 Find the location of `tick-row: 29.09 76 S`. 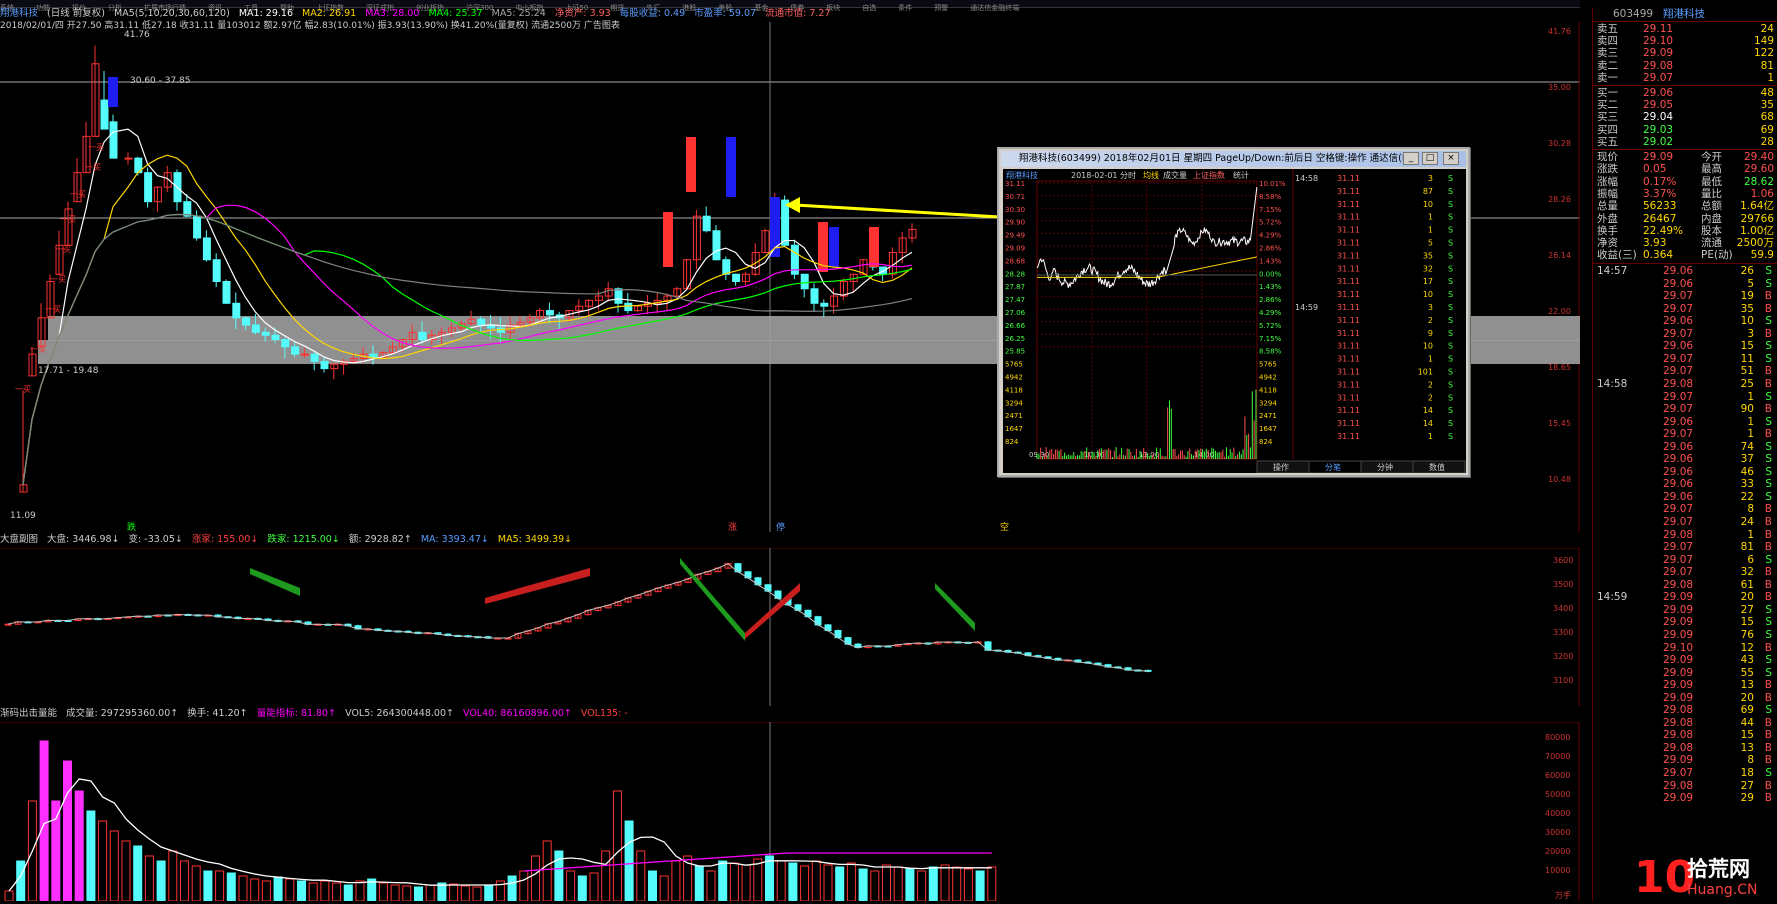

tick-row: 29.09 76 S is located at coordinates (1685, 635).